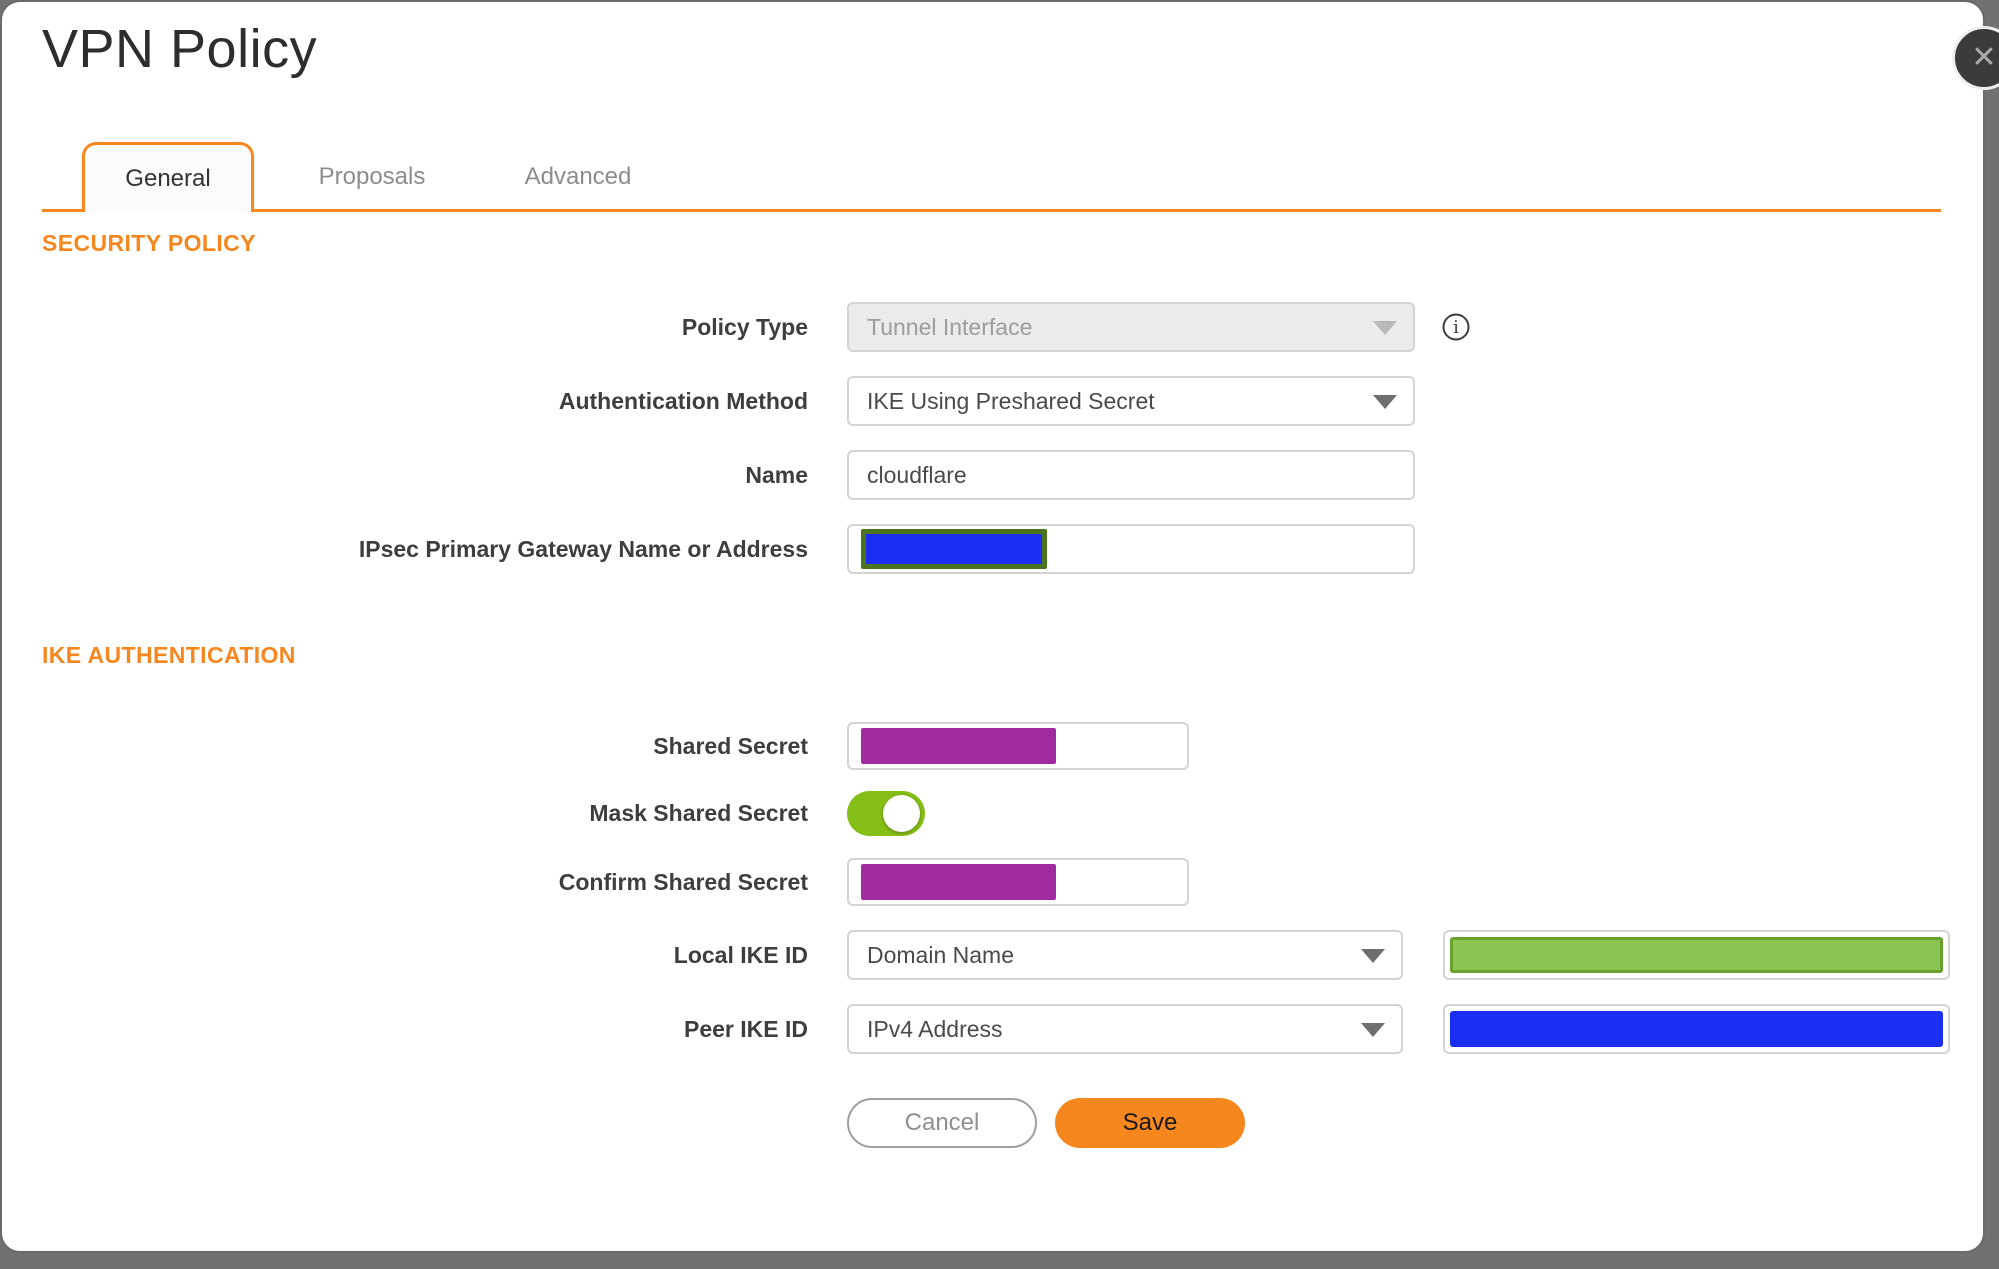 This screenshot has width=1999, height=1269. I want to click on authentication-method-value: IKE Using Preshared Secret, so click(1011, 400).